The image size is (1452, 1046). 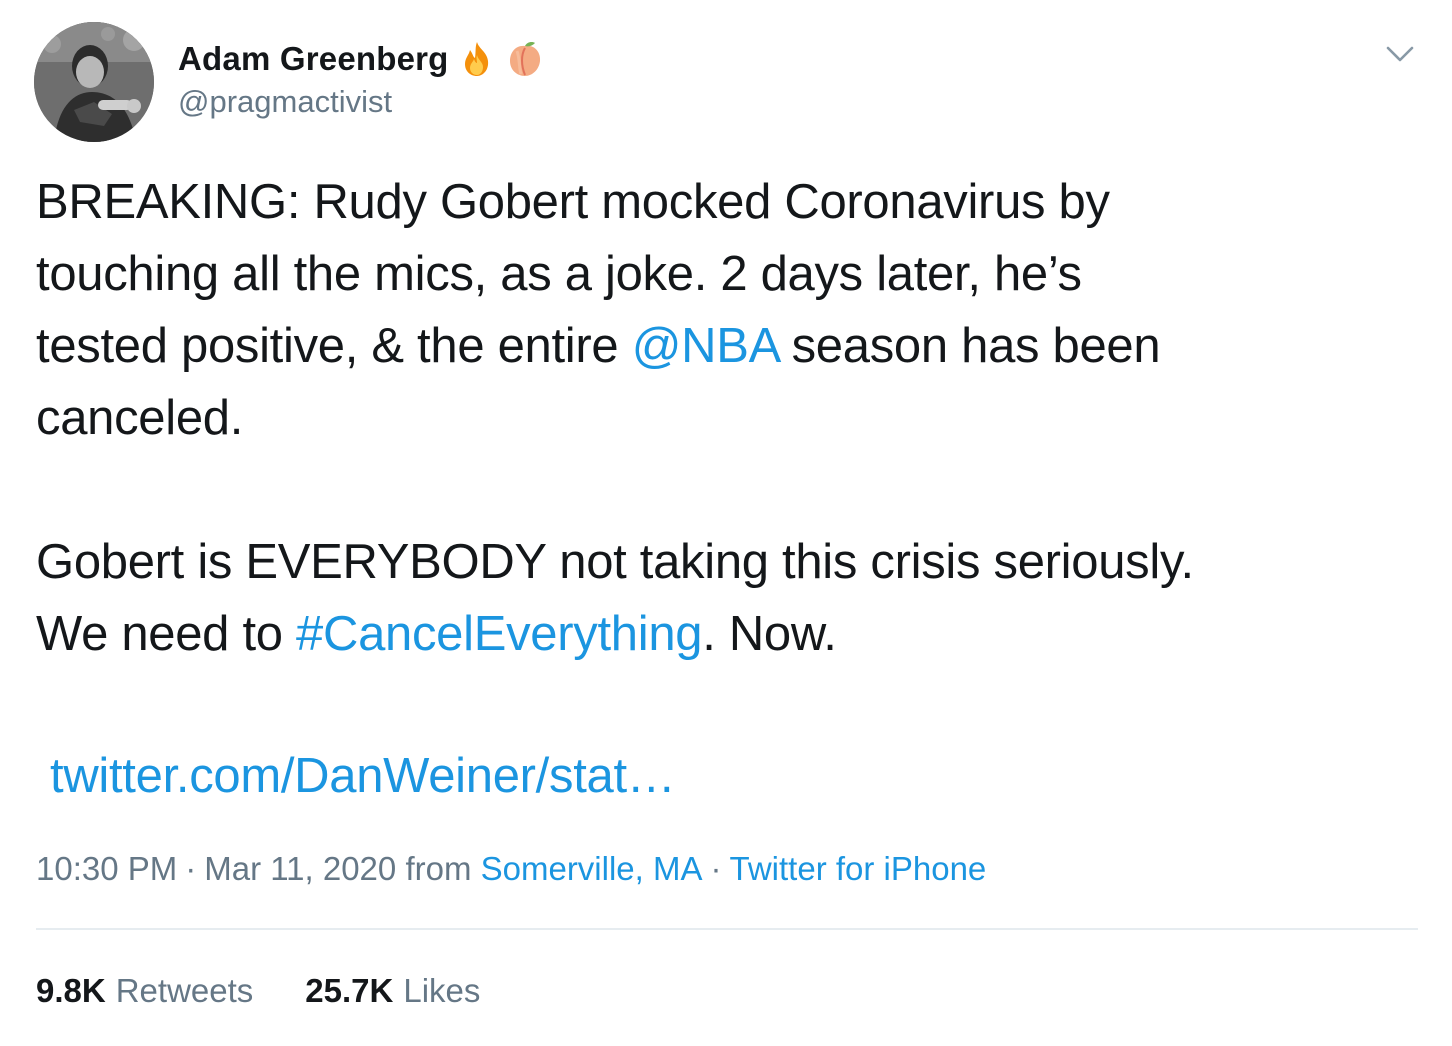 What do you see at coordinates (349, 990) in the screenshot?
I see `likes-count: 25.7K` at bounding box center [349, 990].